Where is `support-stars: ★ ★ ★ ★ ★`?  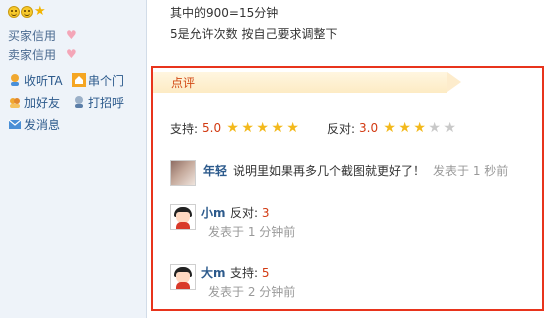 support-stars: ★ ★ ★ ★ ★ is located at coordinates (262, 128).